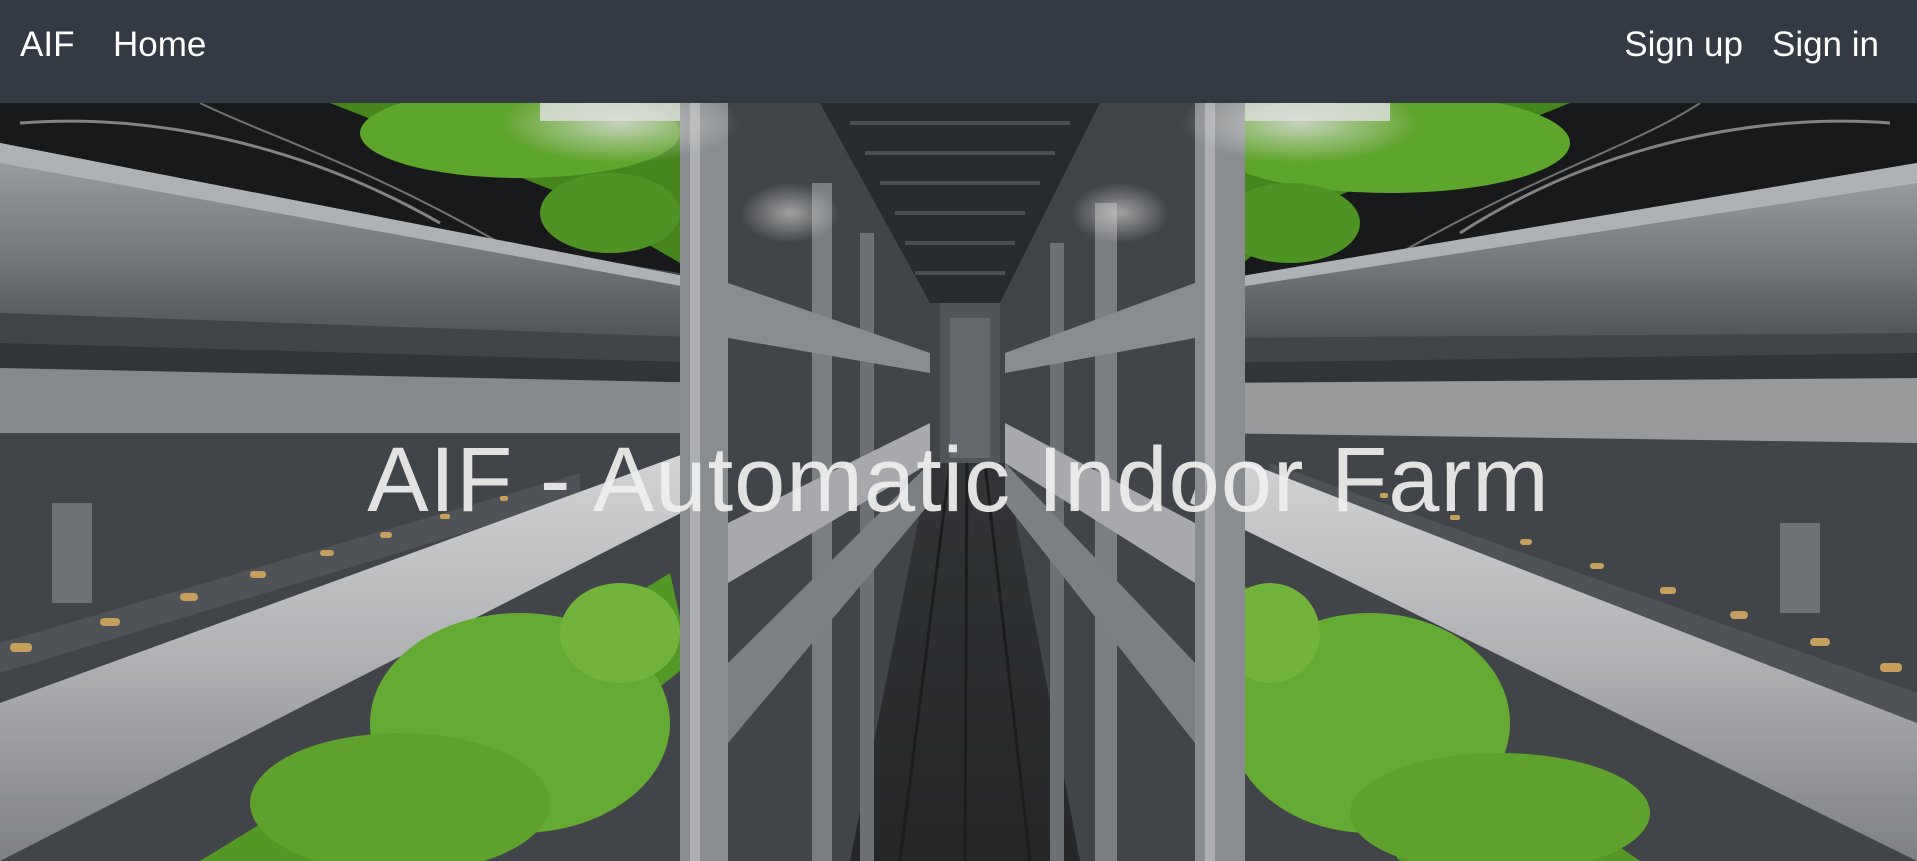 Image resolution: width=1917 pixels, height=861 pixels. I want to click on nav-home-link: Home, so click(159, 45).